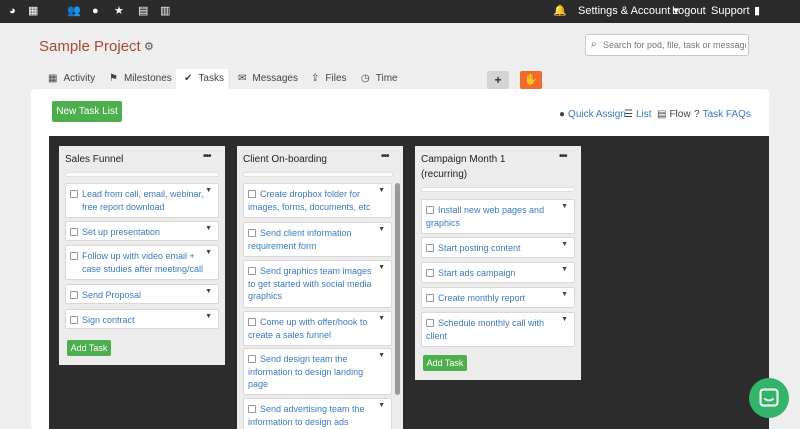 Image resolution: width=800 pixels, height=429 pixels. I want to click on calendar-icon: ▤, so click(143, 11).